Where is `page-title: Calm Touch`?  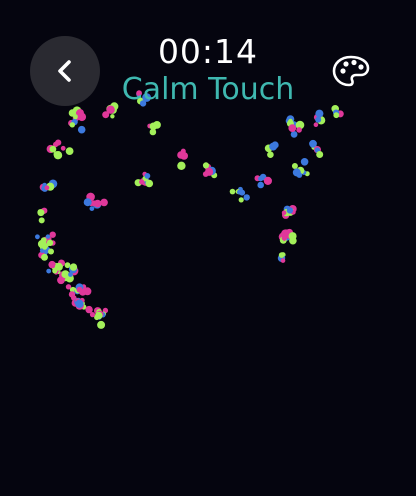 page-title: Calm Touch is located at coordinates (208, 89).